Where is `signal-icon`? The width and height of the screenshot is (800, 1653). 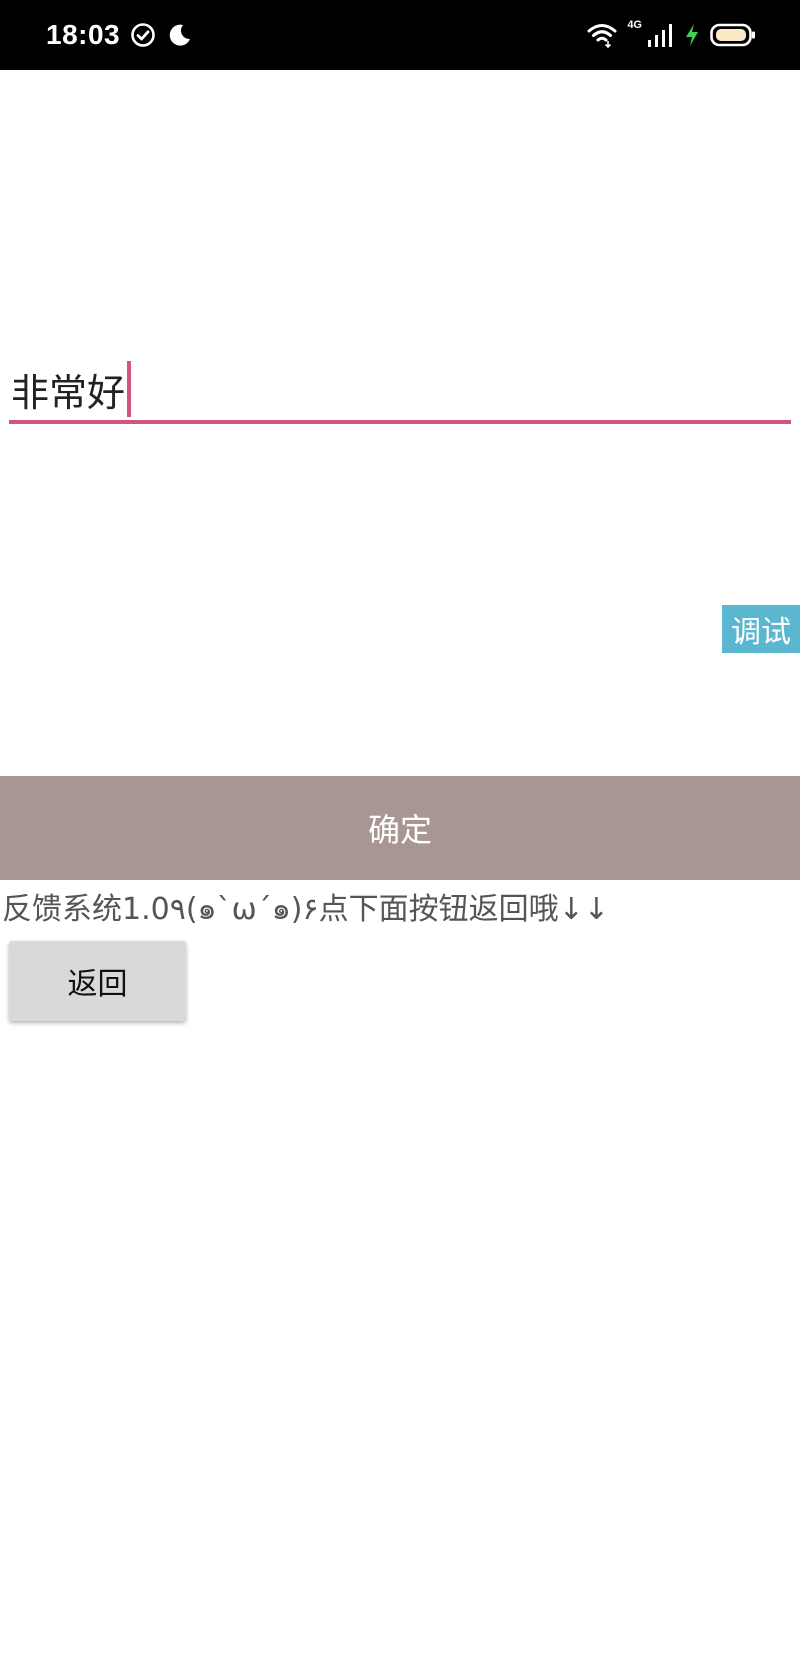 signal-icon is located at coordinates (660, 35).